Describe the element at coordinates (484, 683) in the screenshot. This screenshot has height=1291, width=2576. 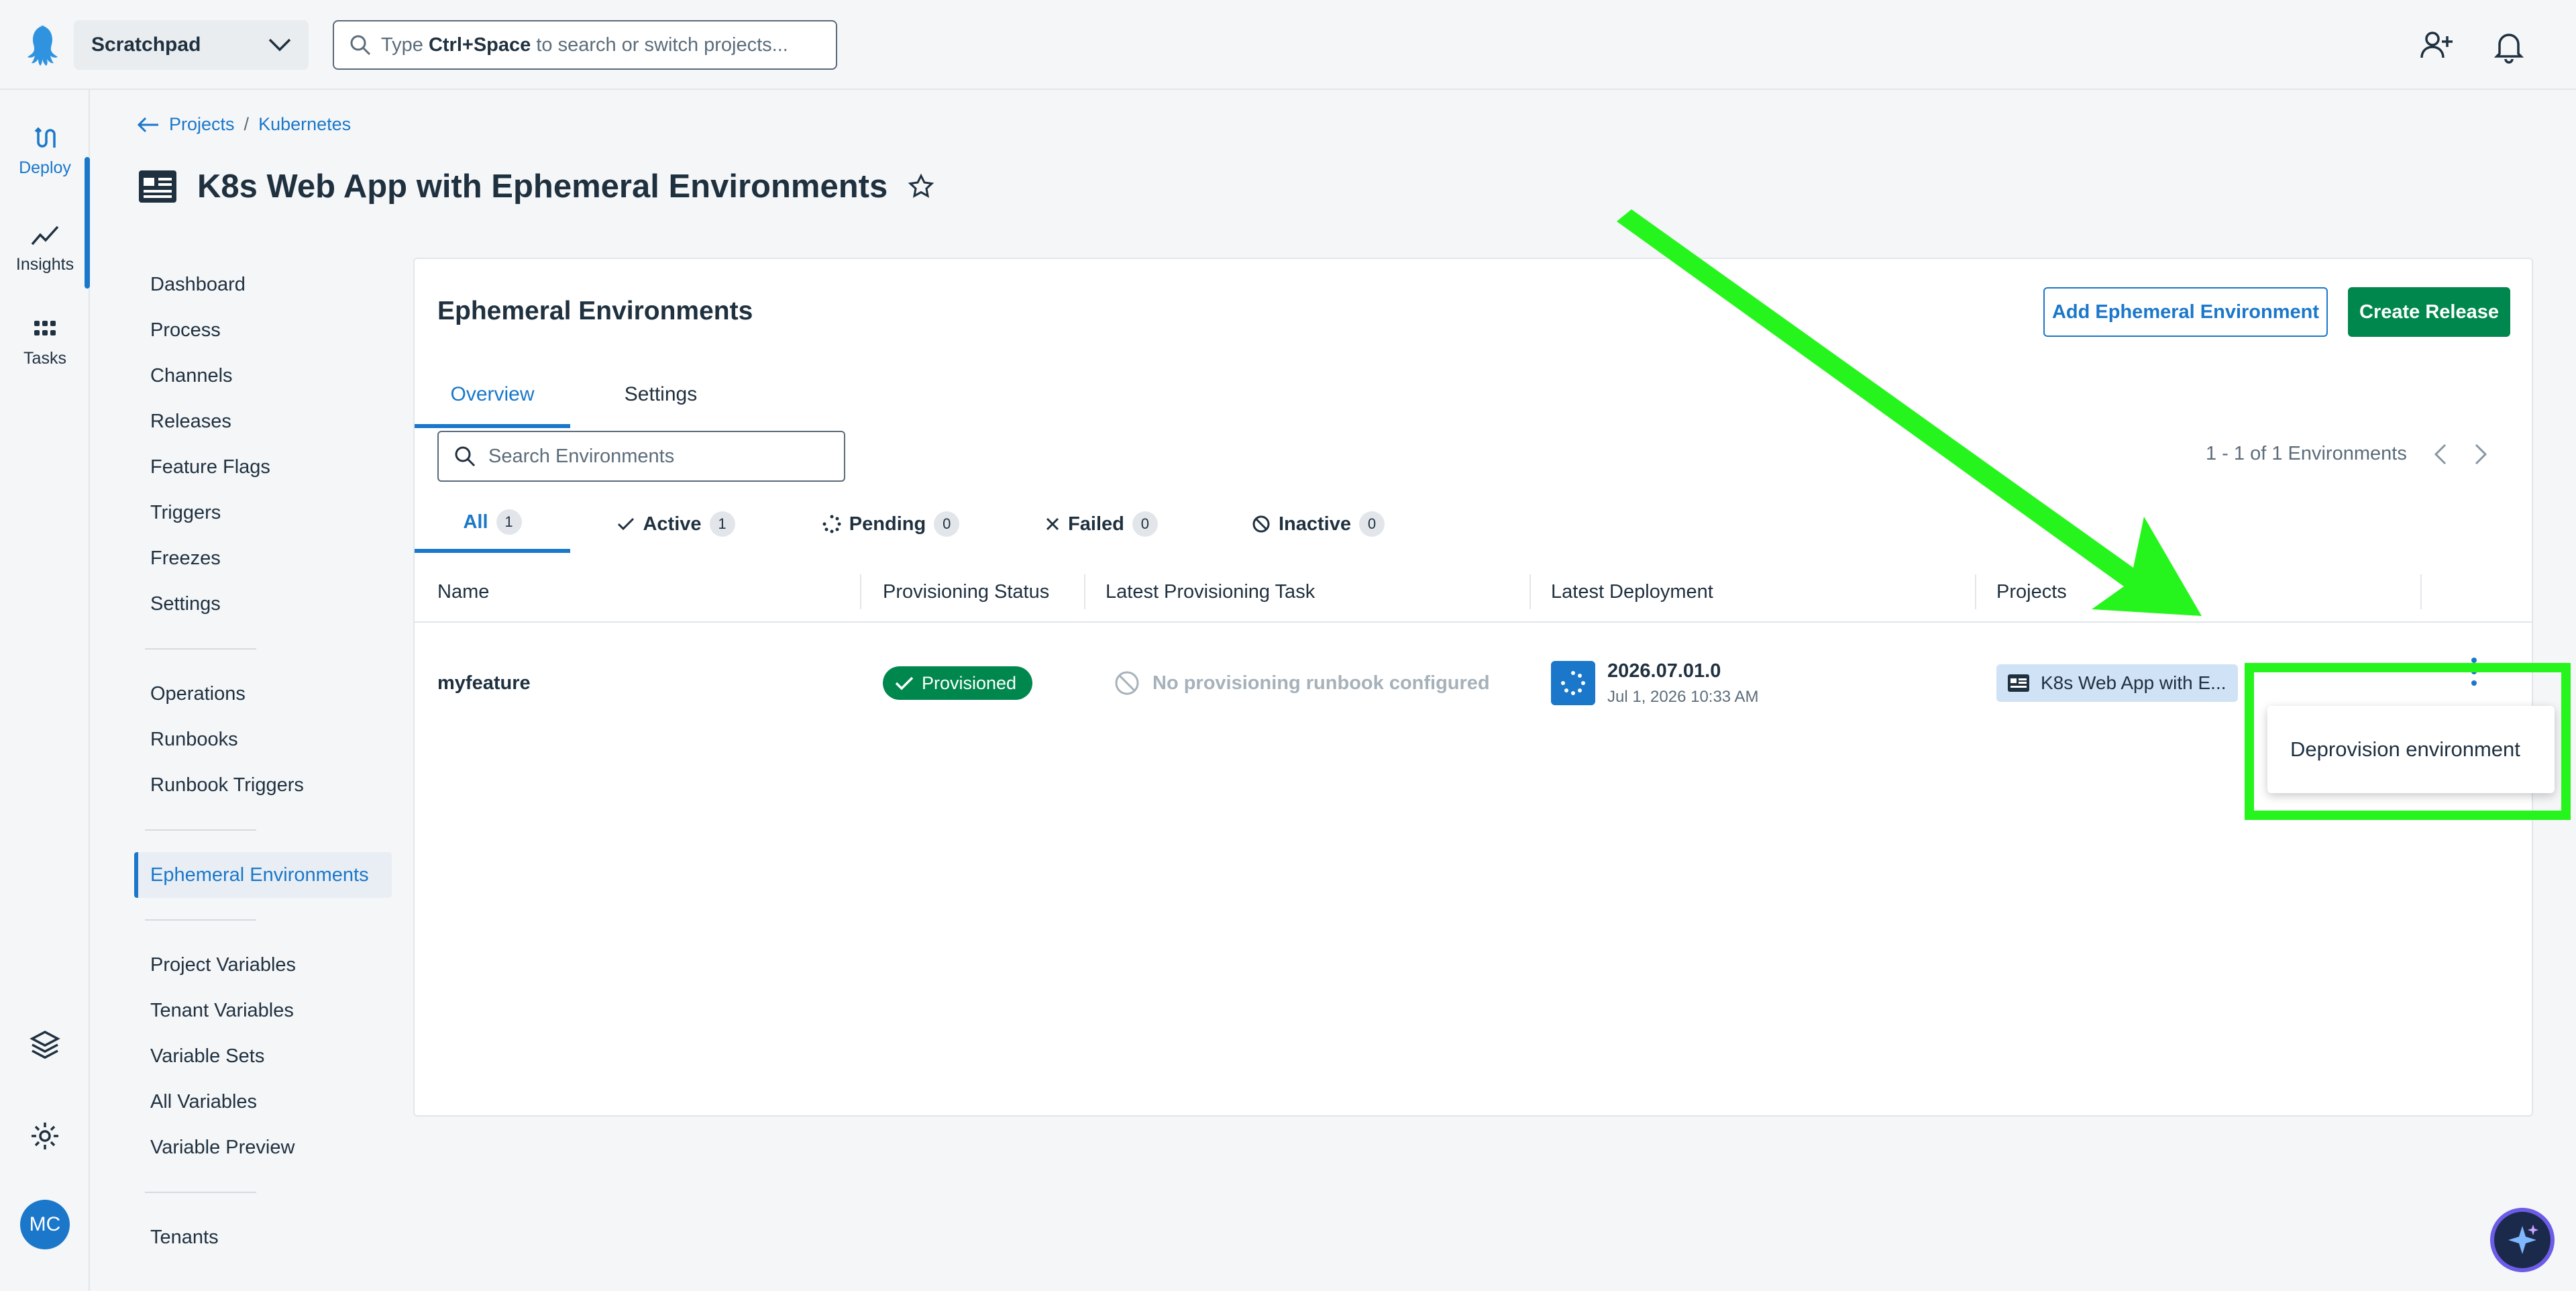
I see `environment-name: myfeature` at that location.